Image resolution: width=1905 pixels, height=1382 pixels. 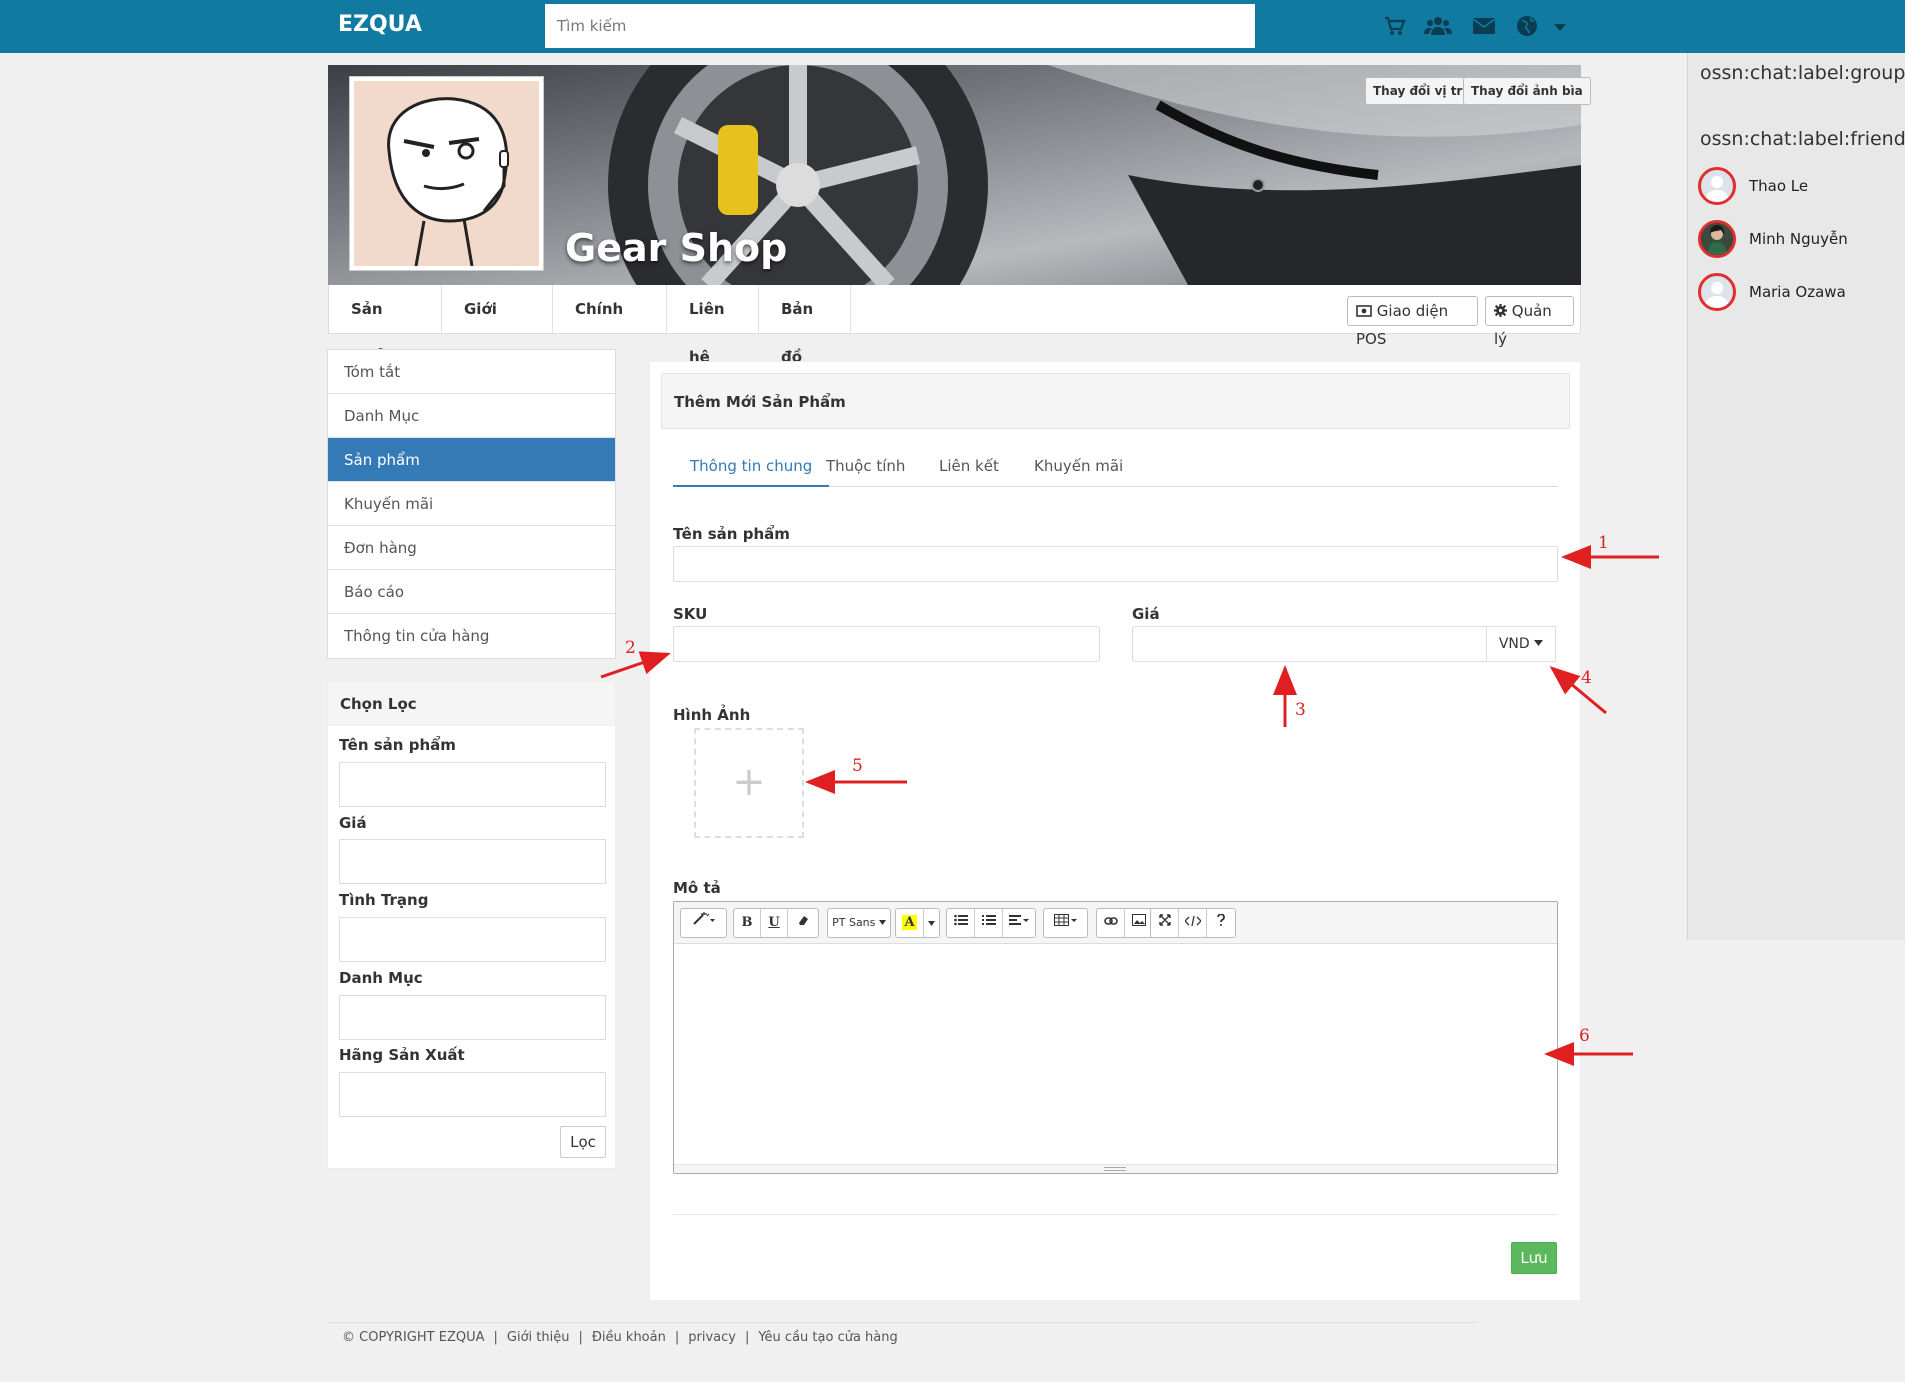 What do you see at coordinates (471, 504) in the screenshot?
I see `sidebar-item-promotions: Khuyến mãi` at bounding box center [471, 504].